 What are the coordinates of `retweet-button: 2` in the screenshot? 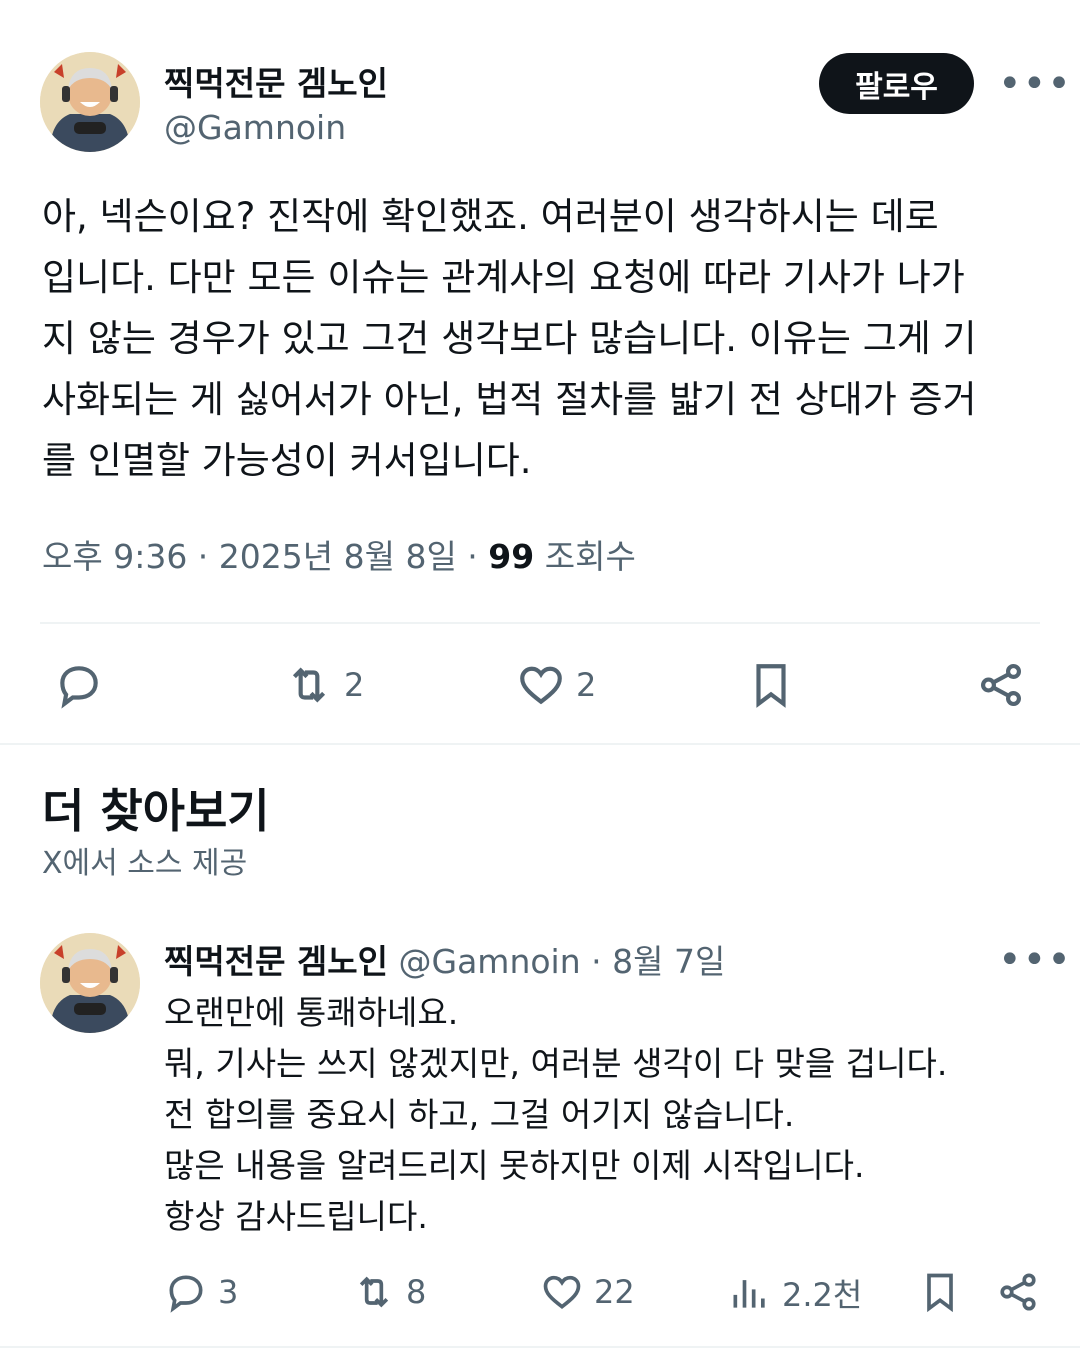 It's located at (324, 685).